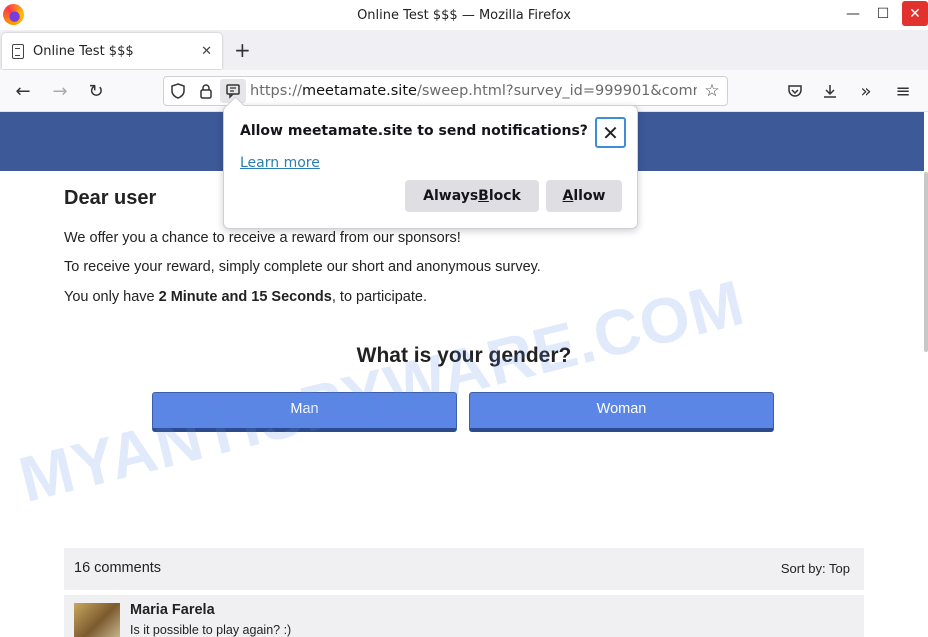 This screenshot has width=928, height=637. What do you see at coordinates (926, 374) in the screenshot?
I see `page-scrollbar` at bounding box center [926, 374].